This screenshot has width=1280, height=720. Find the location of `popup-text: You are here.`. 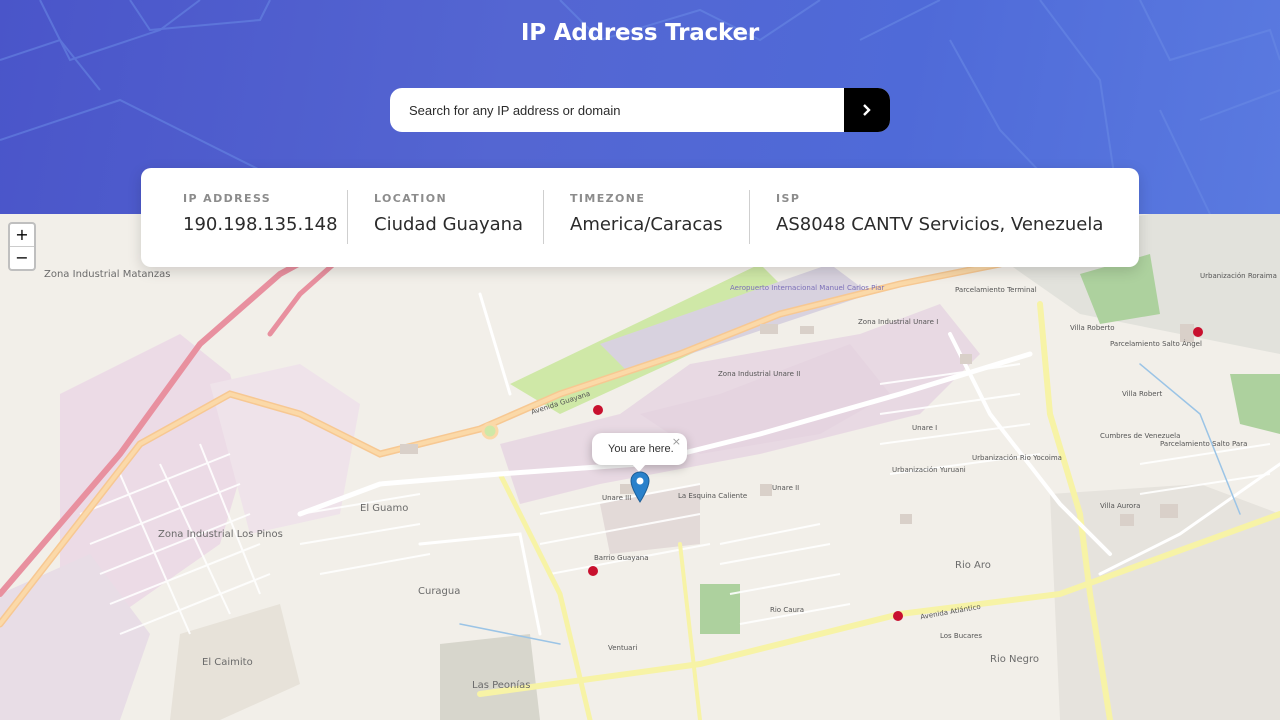

popup-text: You are here. is located at coordinates (641, 449).